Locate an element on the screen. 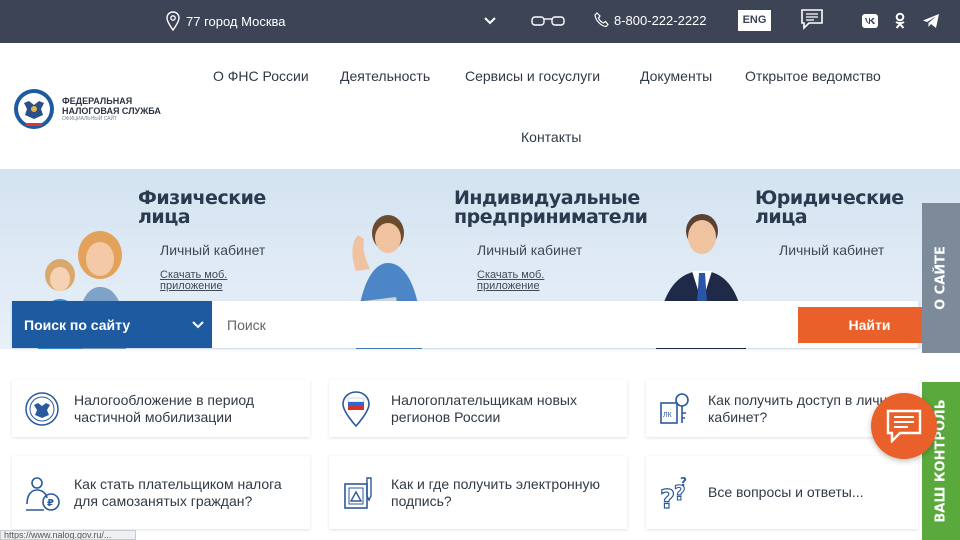 This screenshot has width=960, height=540. nav-services: Сервисы и госуслуги is located at coordinates (532, 76).